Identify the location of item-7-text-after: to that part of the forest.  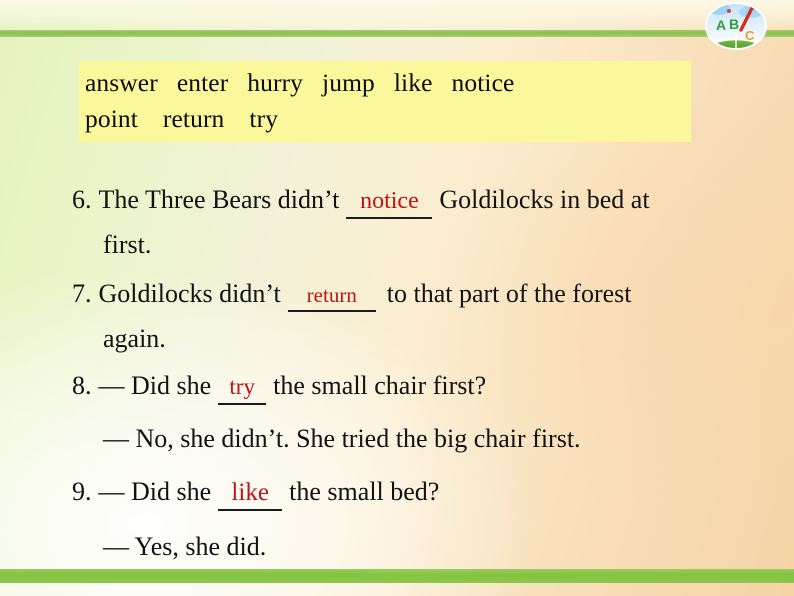
(509, 293).